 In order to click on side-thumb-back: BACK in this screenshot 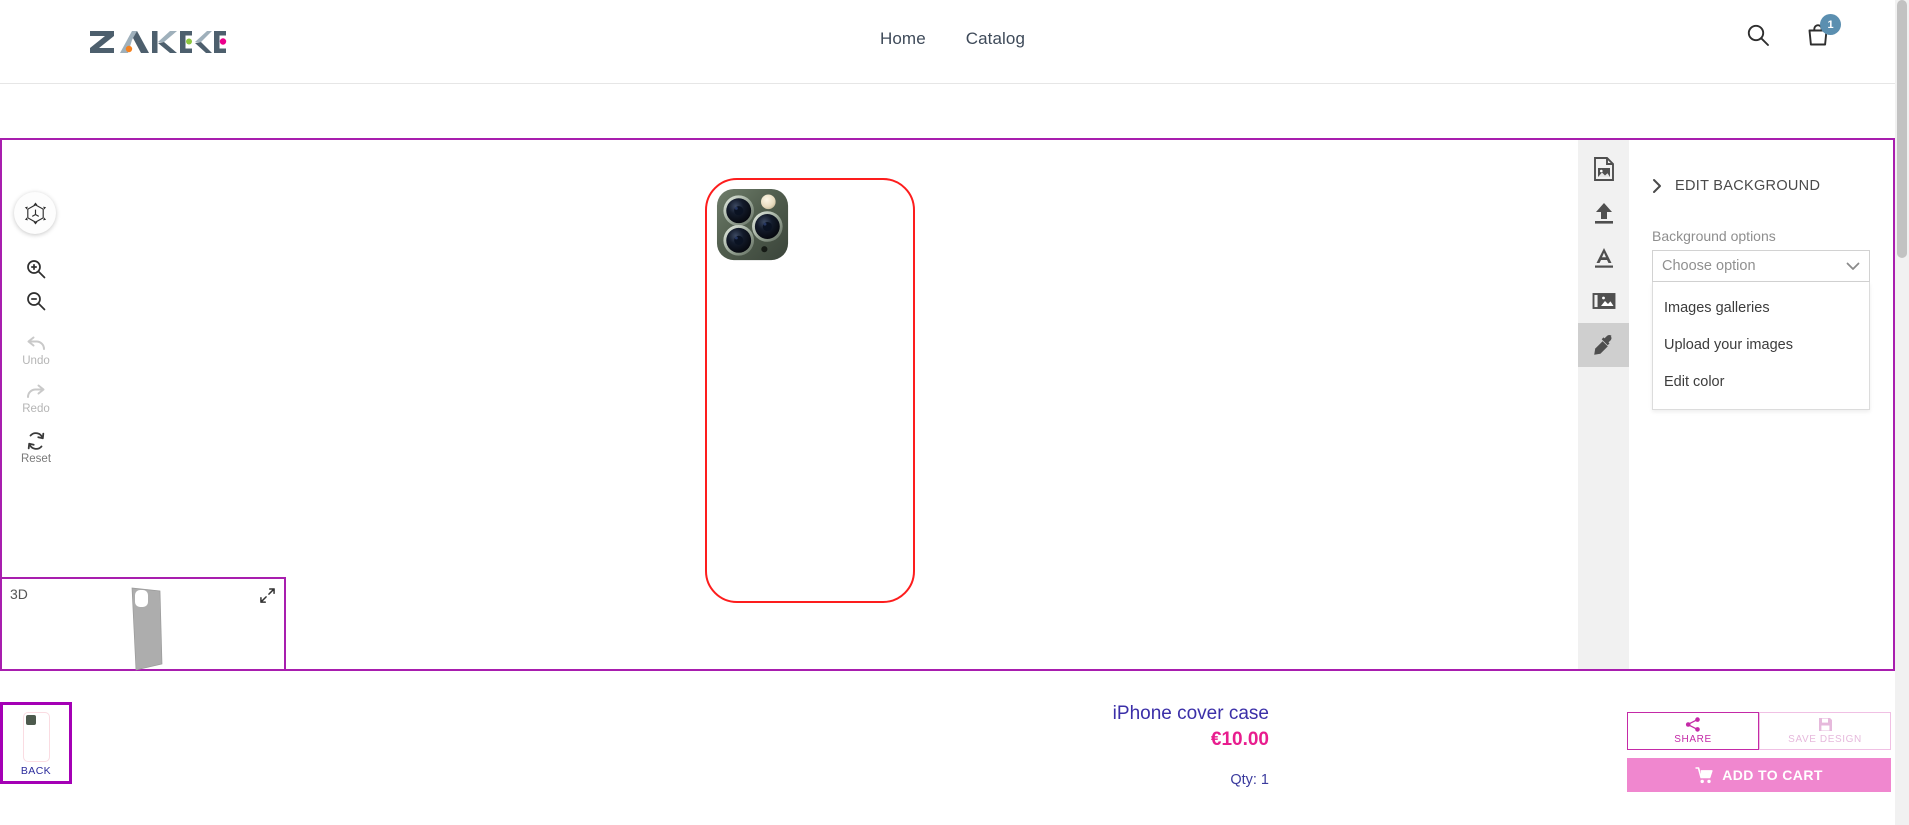, I will do `click(36, 743)`.